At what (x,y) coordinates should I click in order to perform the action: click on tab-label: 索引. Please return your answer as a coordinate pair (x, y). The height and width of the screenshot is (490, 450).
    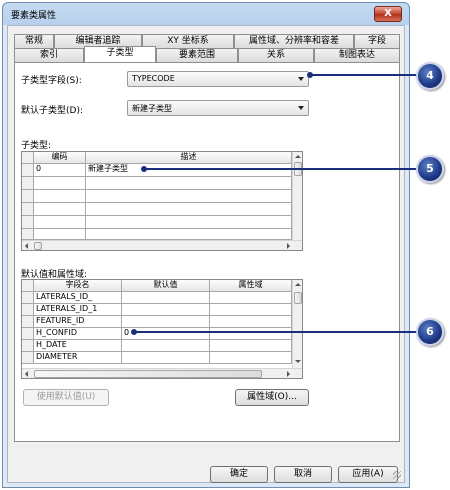
    Looking at the image, I should click on (48, 55).